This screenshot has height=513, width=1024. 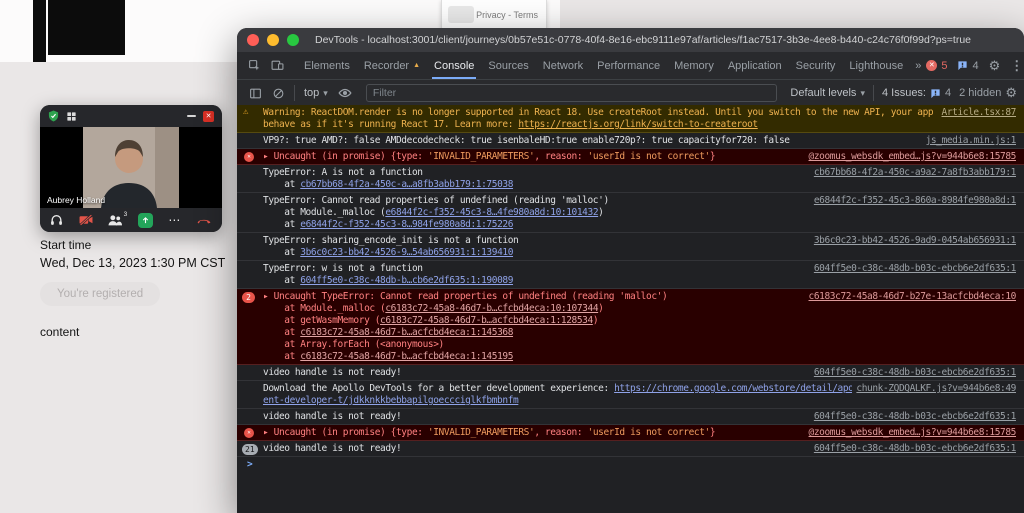 What do you see at coordinates (968, 65) in the screenshot?
I see `console-message-count: 4` at bounding box center [968, 65].